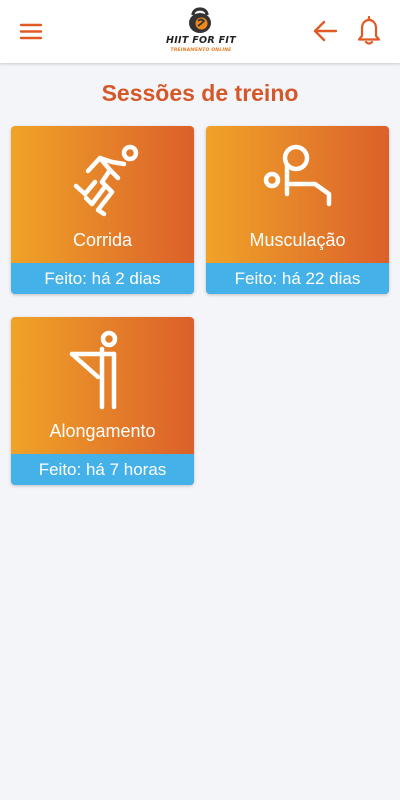  I want to click on session-card-corrida: Corrida Feito: há 2 dias, so click(102, 210).